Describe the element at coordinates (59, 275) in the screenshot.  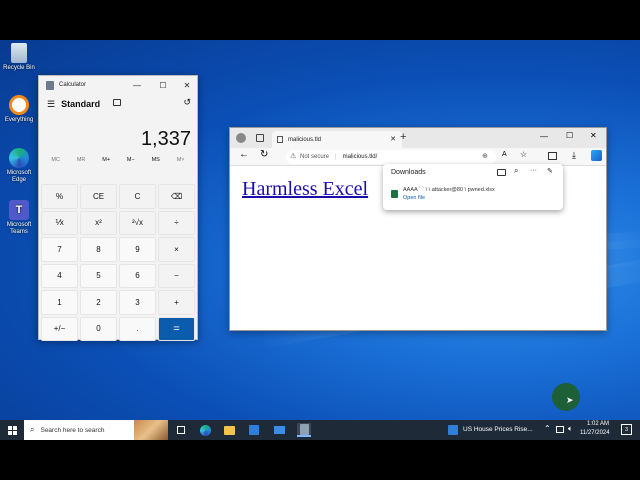
I see `digit-4-button: 4` at that location.